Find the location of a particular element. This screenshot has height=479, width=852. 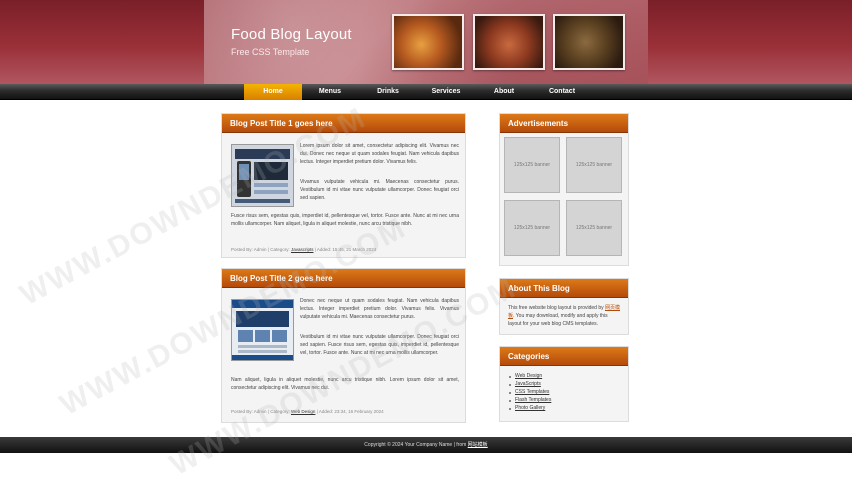

website-screenshot-icon is located at coordinates (262, 330).